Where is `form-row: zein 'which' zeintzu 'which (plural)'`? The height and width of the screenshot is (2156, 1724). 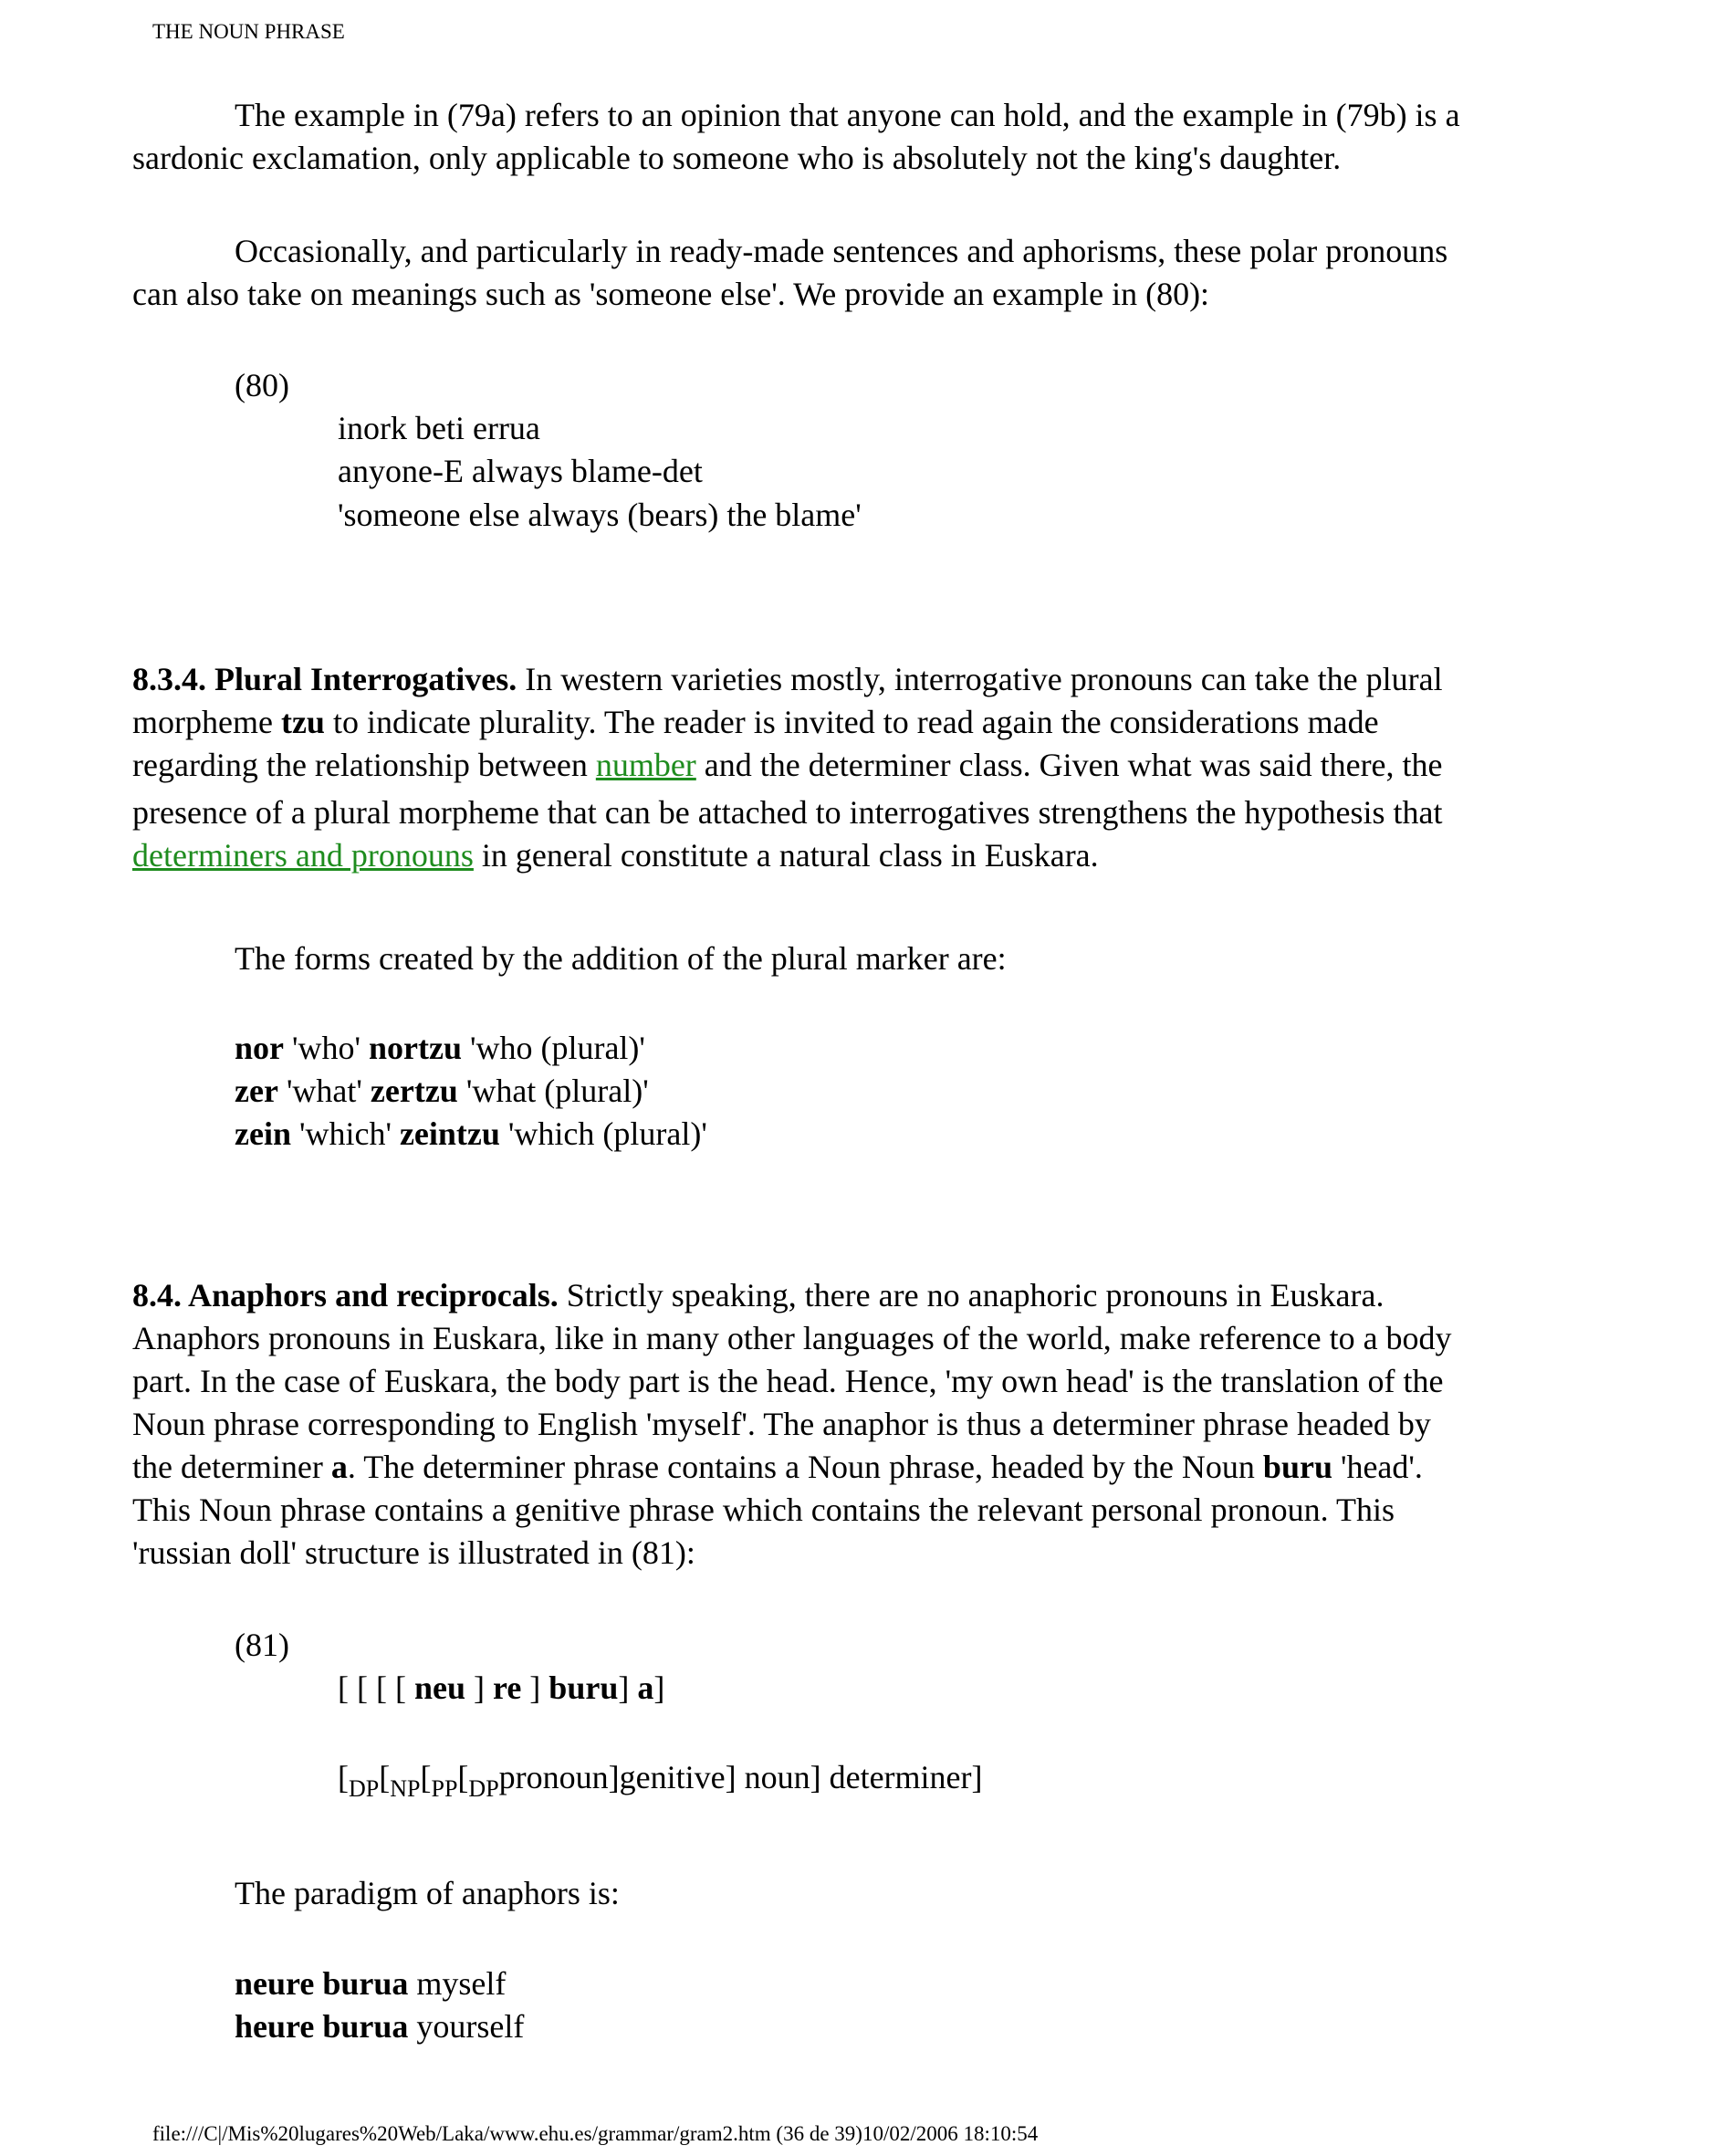
form-row: zein 'which' zeintzu 'which (plural)' is located at coordinates (471, 1134).